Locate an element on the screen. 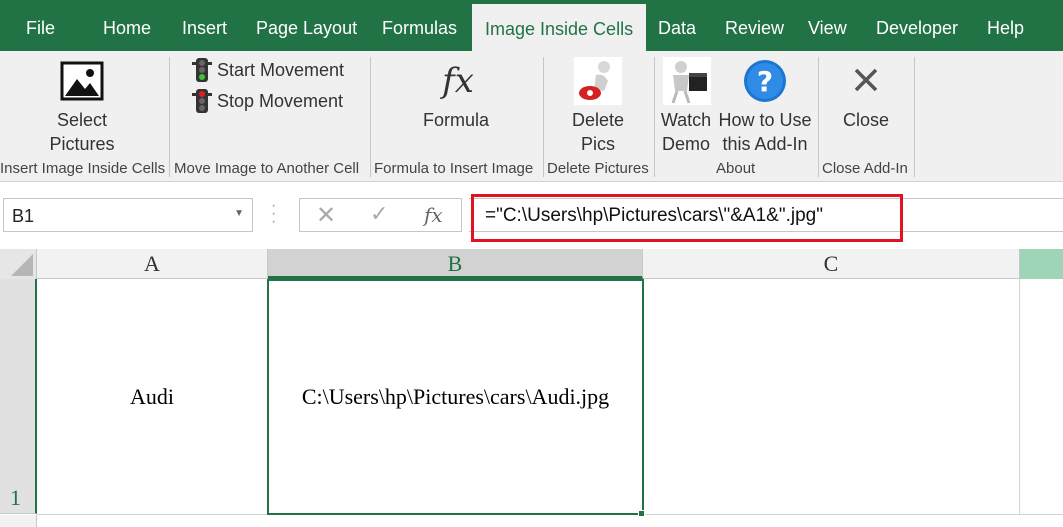 The image size is (1063, 527). group-label-move-image: Move Image to Another Cell is located at coordinates (267, 168).